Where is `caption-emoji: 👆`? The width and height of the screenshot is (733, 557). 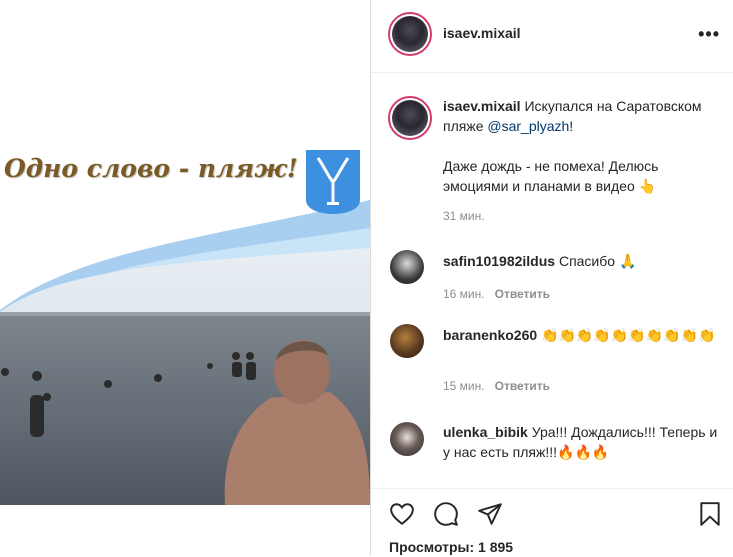 caption-emoji: 👆 is located at coordinates (647, 187).